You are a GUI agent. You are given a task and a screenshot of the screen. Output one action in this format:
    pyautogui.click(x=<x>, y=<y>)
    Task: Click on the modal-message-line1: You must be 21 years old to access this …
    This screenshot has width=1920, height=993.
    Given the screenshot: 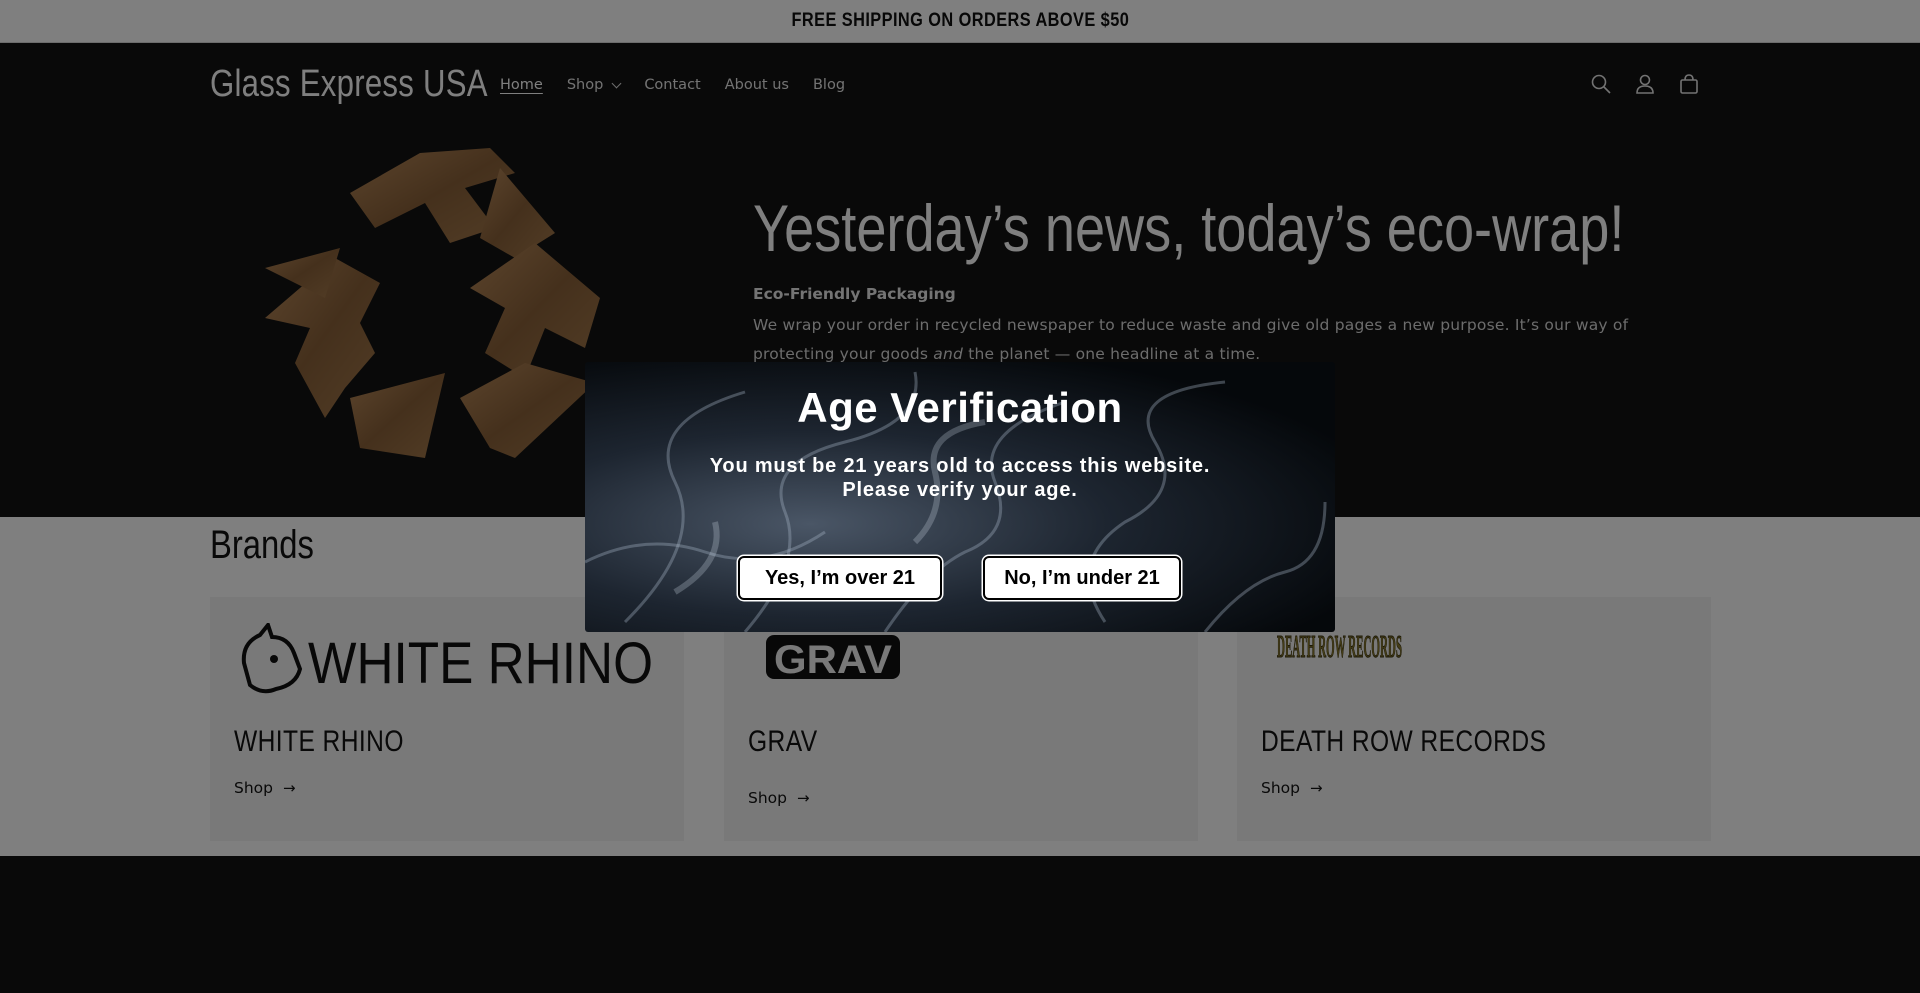 What is the action you would take?
    pyautogui.click(x=960, y=466)
    